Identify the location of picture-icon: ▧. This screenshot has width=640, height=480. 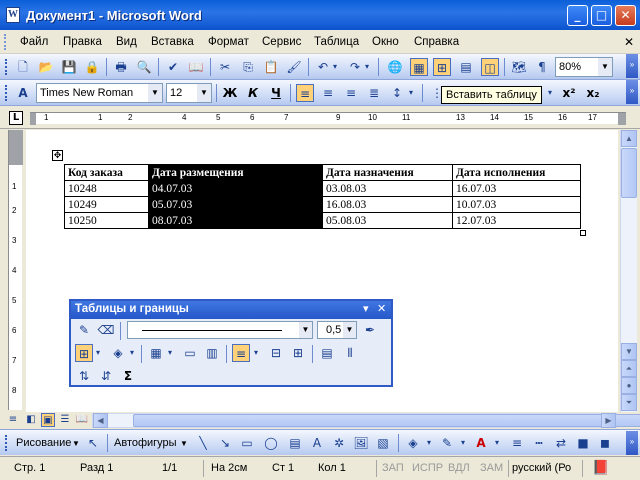
(383, 443).